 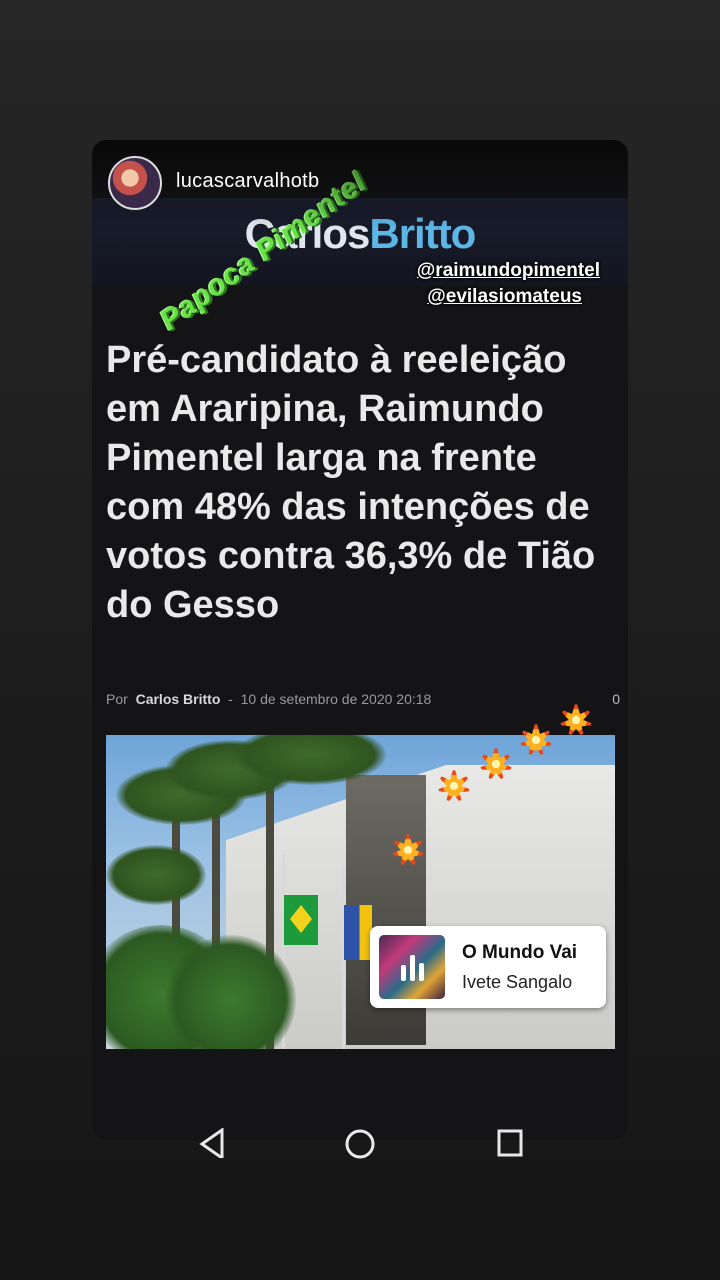 I want to click on home-circle-icon, so click(x=360, y=1144).